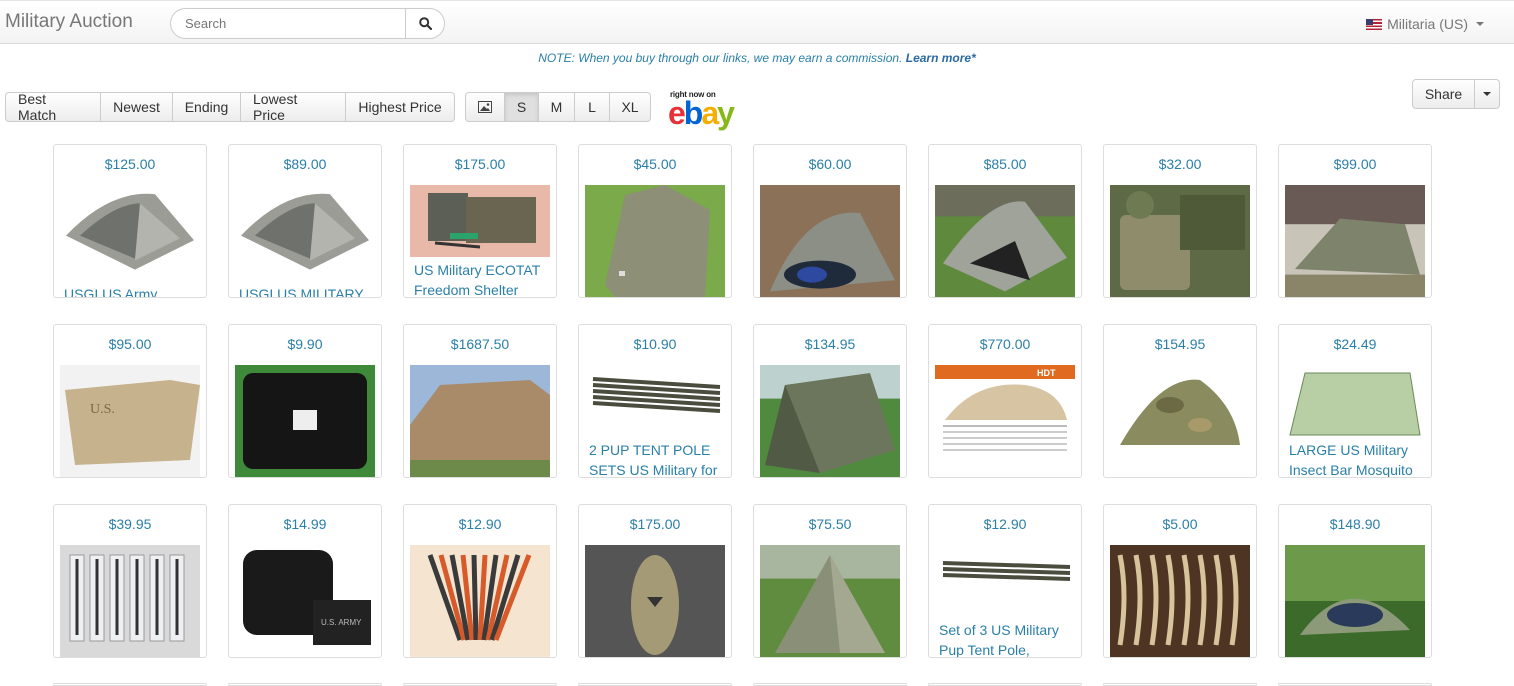 The width and height of the screenshot is (1514, 686). Describe the element at coordinates (1005, 164) in the screenshot. I see `listing-price: $85.00` at that location.